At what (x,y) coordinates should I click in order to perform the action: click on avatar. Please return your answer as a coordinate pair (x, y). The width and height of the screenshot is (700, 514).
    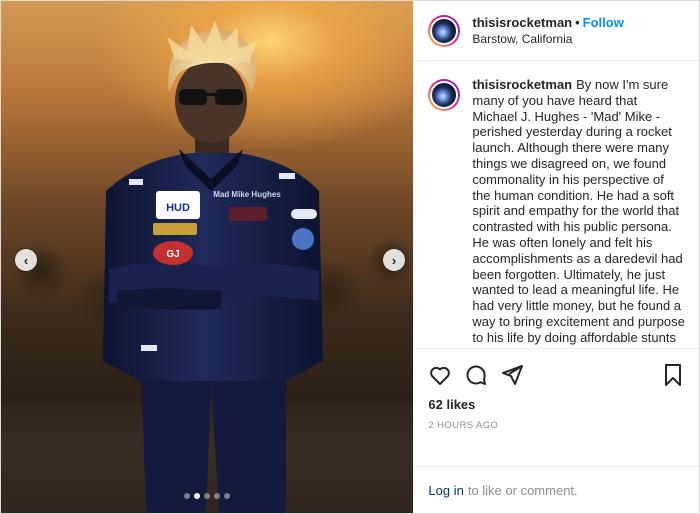
    Looking at the image, I should click on (444, 30).